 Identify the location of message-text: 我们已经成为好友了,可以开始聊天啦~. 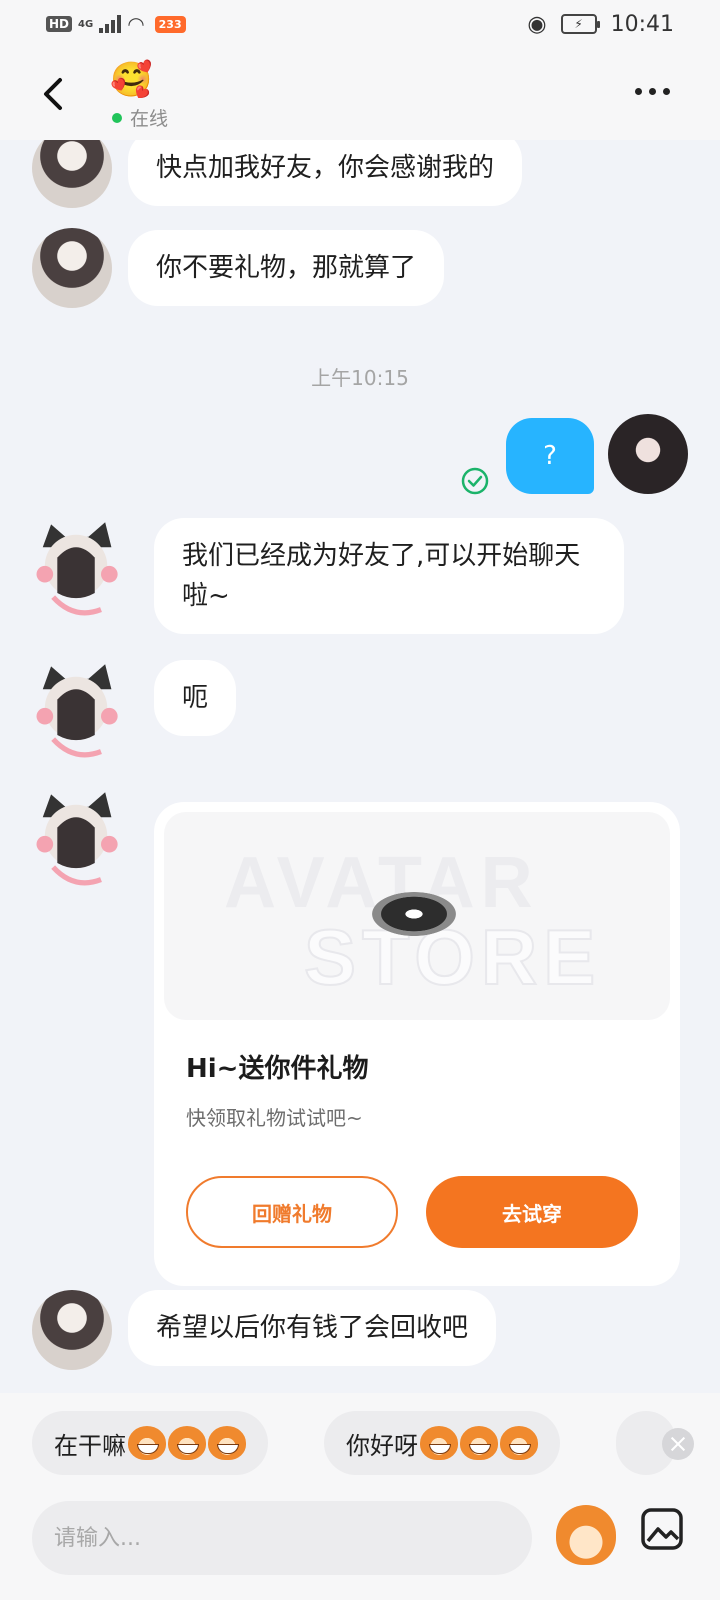
(381, 576).